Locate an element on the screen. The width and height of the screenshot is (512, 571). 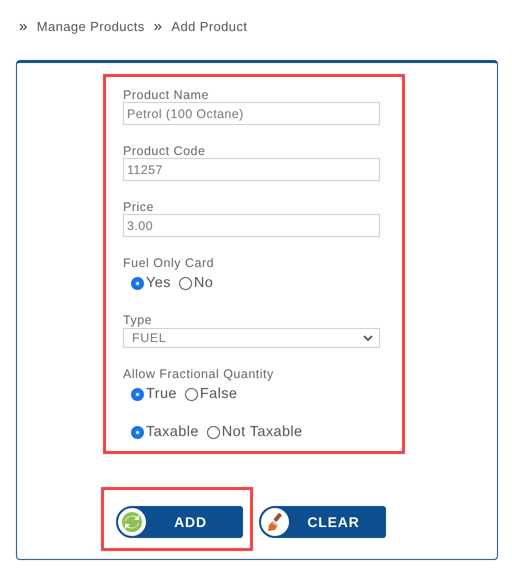
radio-label: Yes is located at coordinates (158, 283).